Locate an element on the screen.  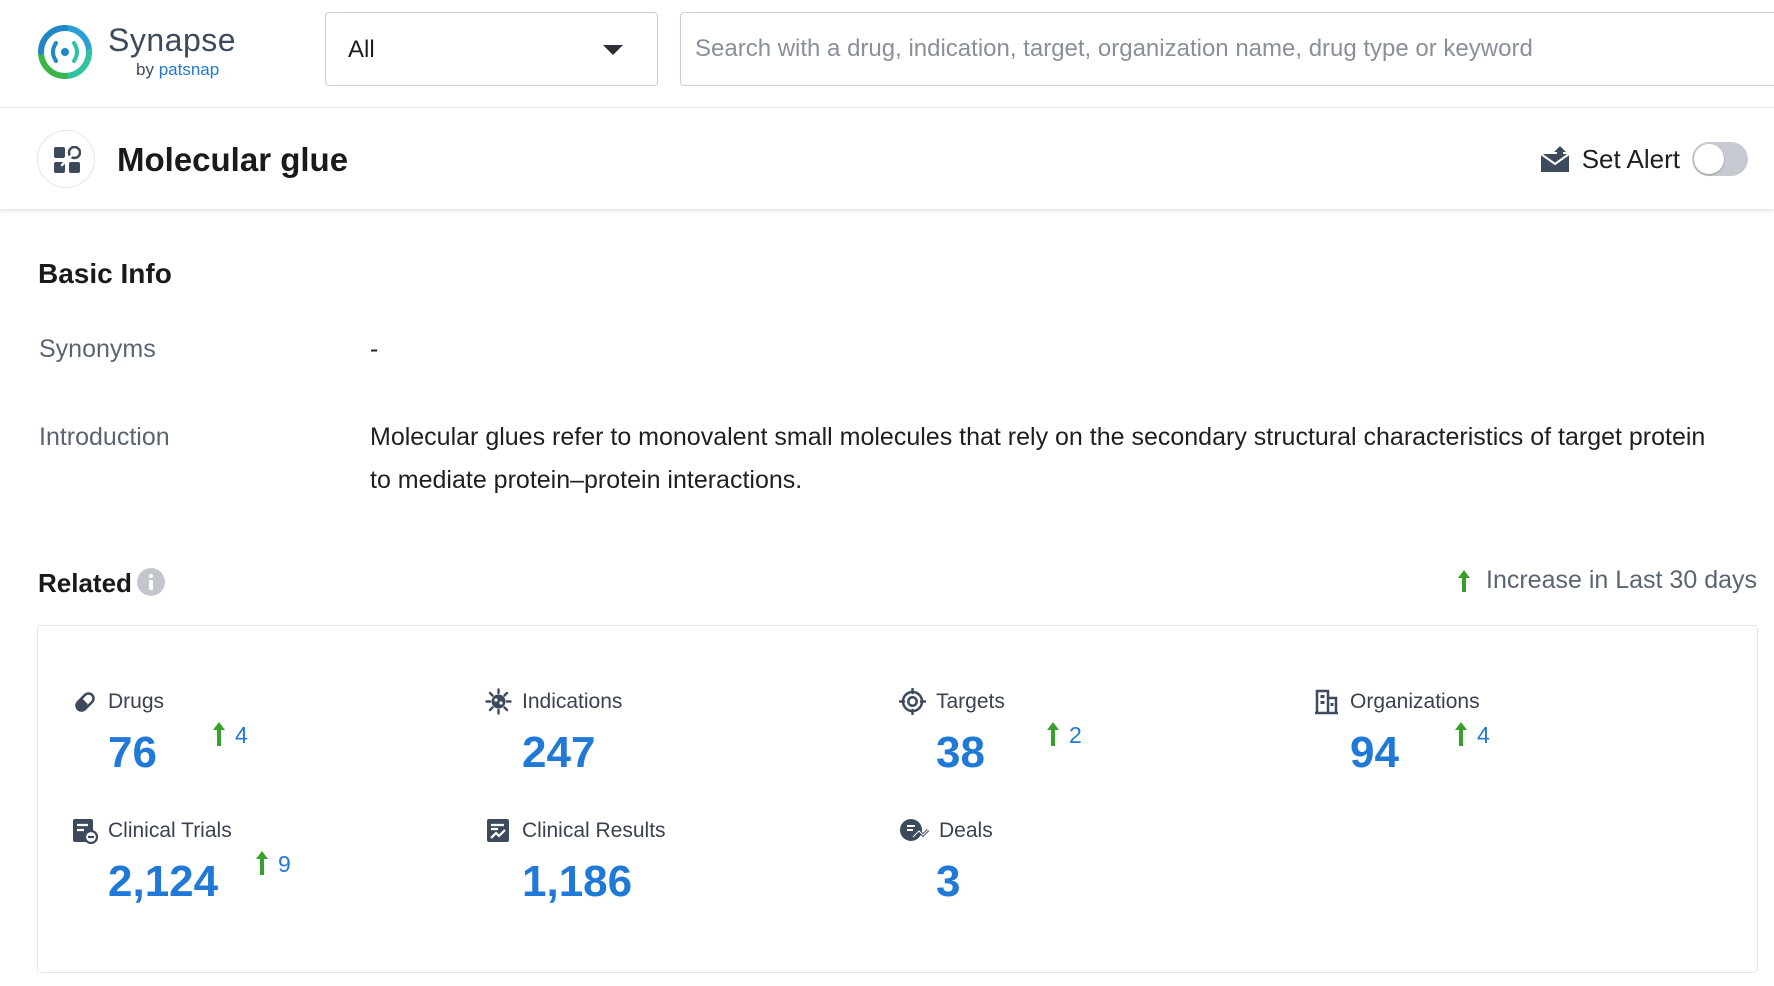
stat-deals-header: Deals is located at coordinates (946, 830).